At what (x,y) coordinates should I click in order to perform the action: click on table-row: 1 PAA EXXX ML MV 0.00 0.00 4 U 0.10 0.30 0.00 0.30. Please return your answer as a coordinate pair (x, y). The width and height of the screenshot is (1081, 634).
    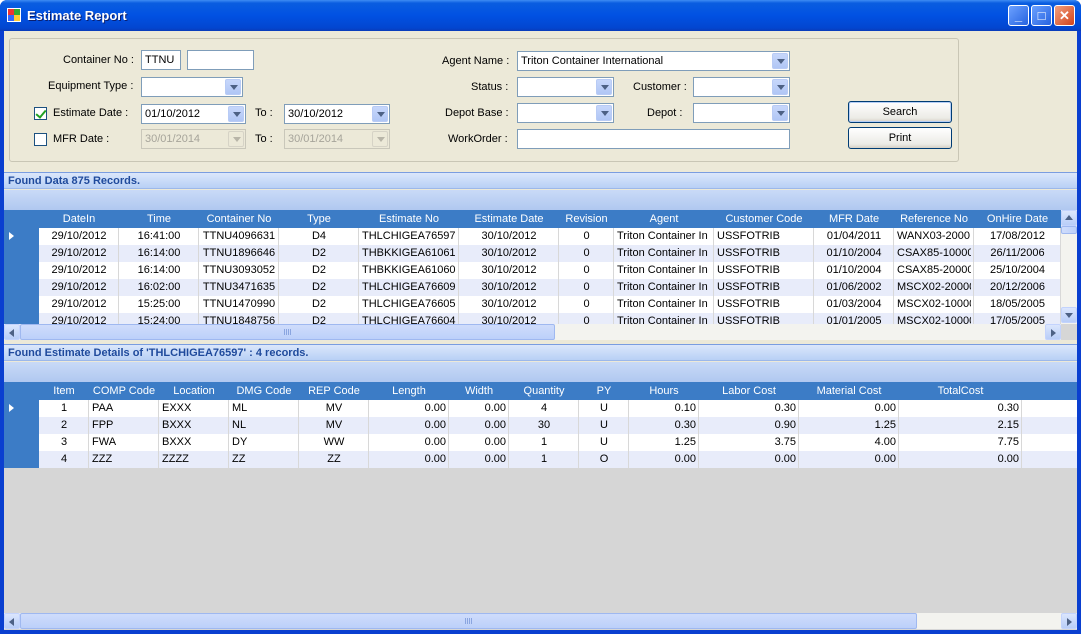
    Looking at the image, I should click on (558, 408).